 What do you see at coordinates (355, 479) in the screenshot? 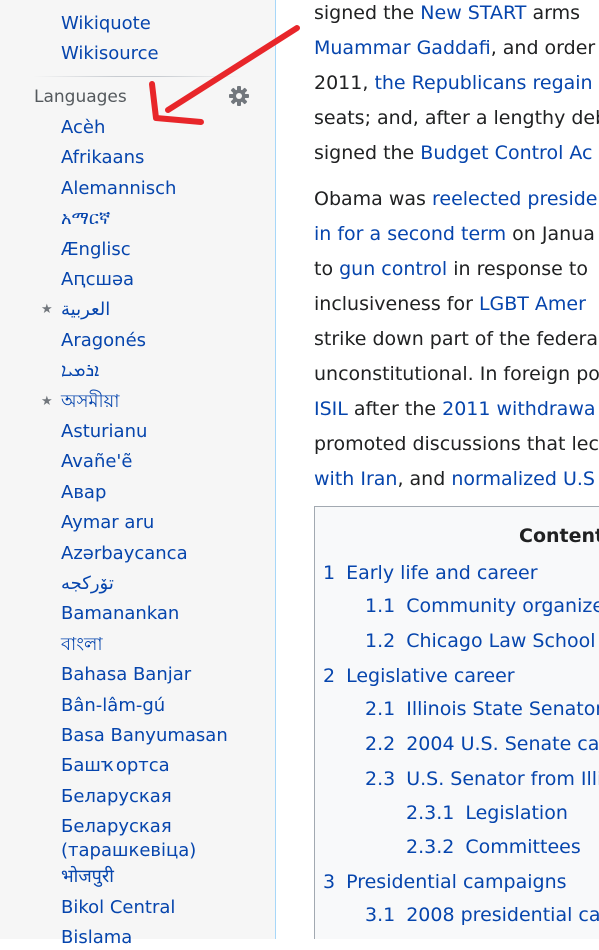
I see `article-link: with Iran` at bounding box center [355, 479].